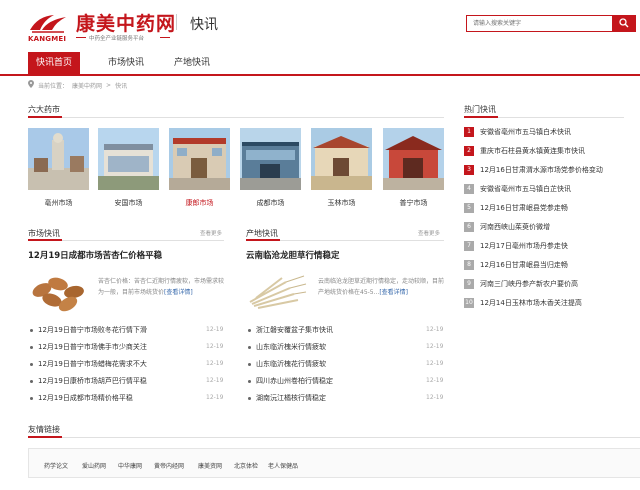 The height and width of the screenshot is (490, 640). What do you see at coordinates (517, 132) in the screenshot?
I see `hot-news-item: 1 安徽省亳州市五马镇白术快讯` at bounding box center [517, 132].